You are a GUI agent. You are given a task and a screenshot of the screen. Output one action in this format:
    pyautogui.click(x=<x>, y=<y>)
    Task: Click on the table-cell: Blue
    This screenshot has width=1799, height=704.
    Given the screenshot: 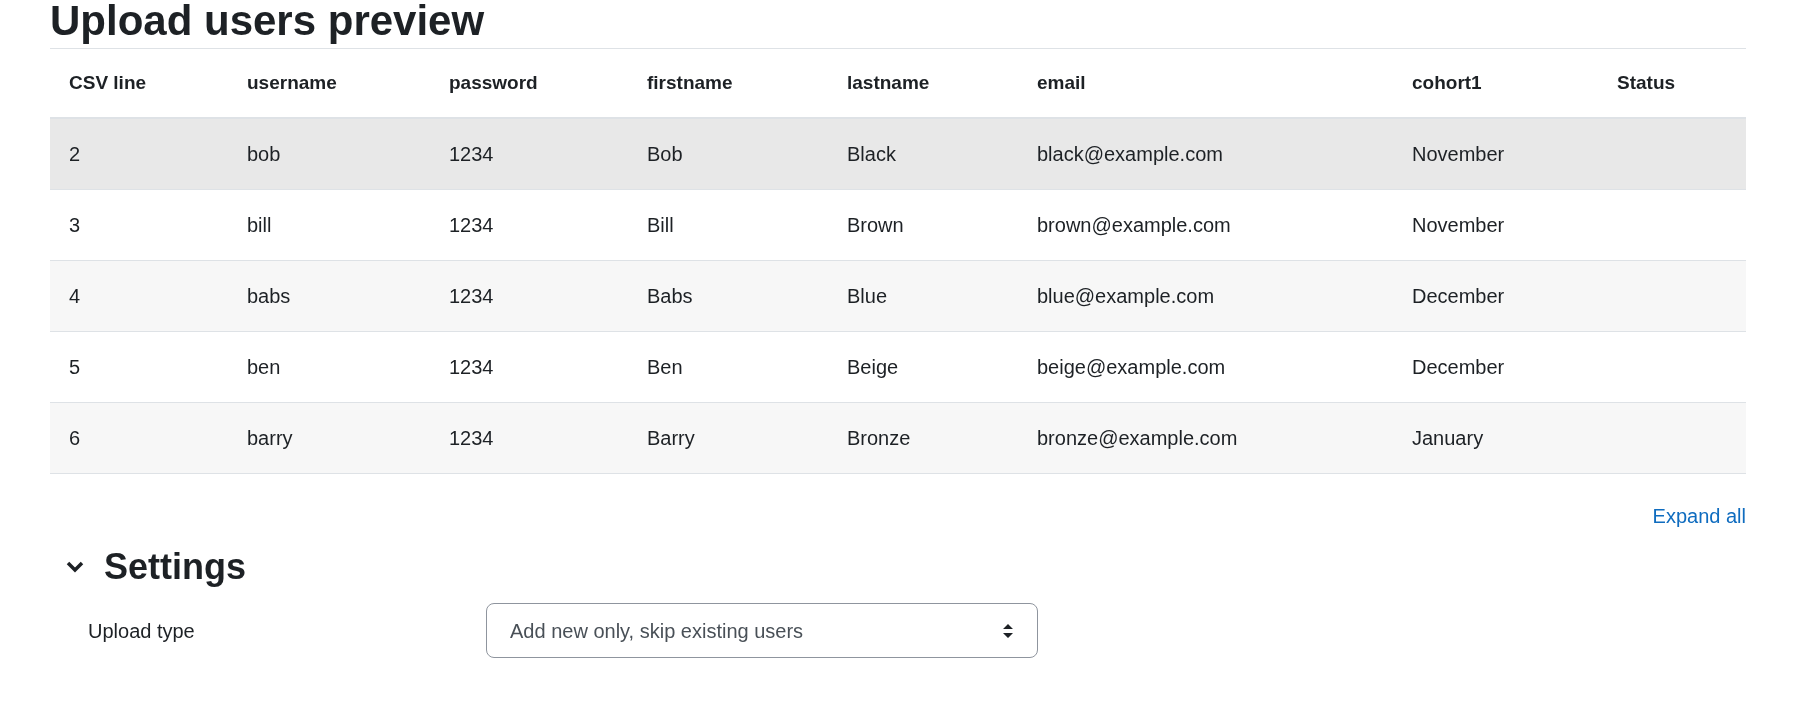 What is the action you would take?
    pyautogui.click(x=867, y=296)
    